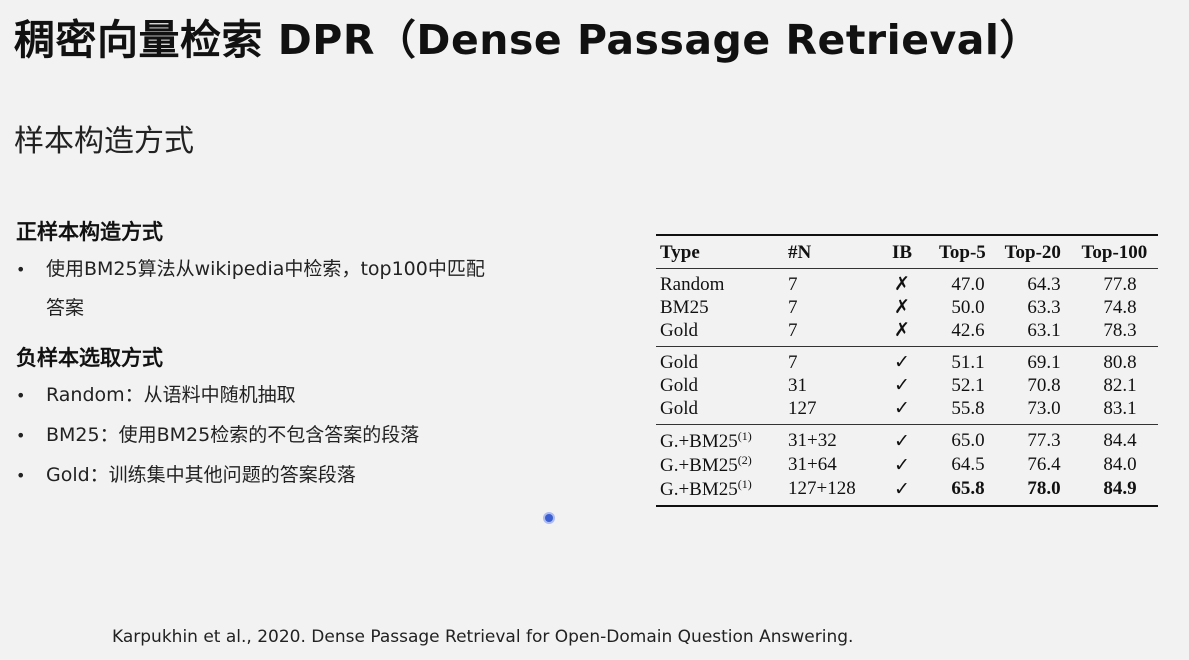  I want to click on cell-top100: 84.4, so click(1120, 441).